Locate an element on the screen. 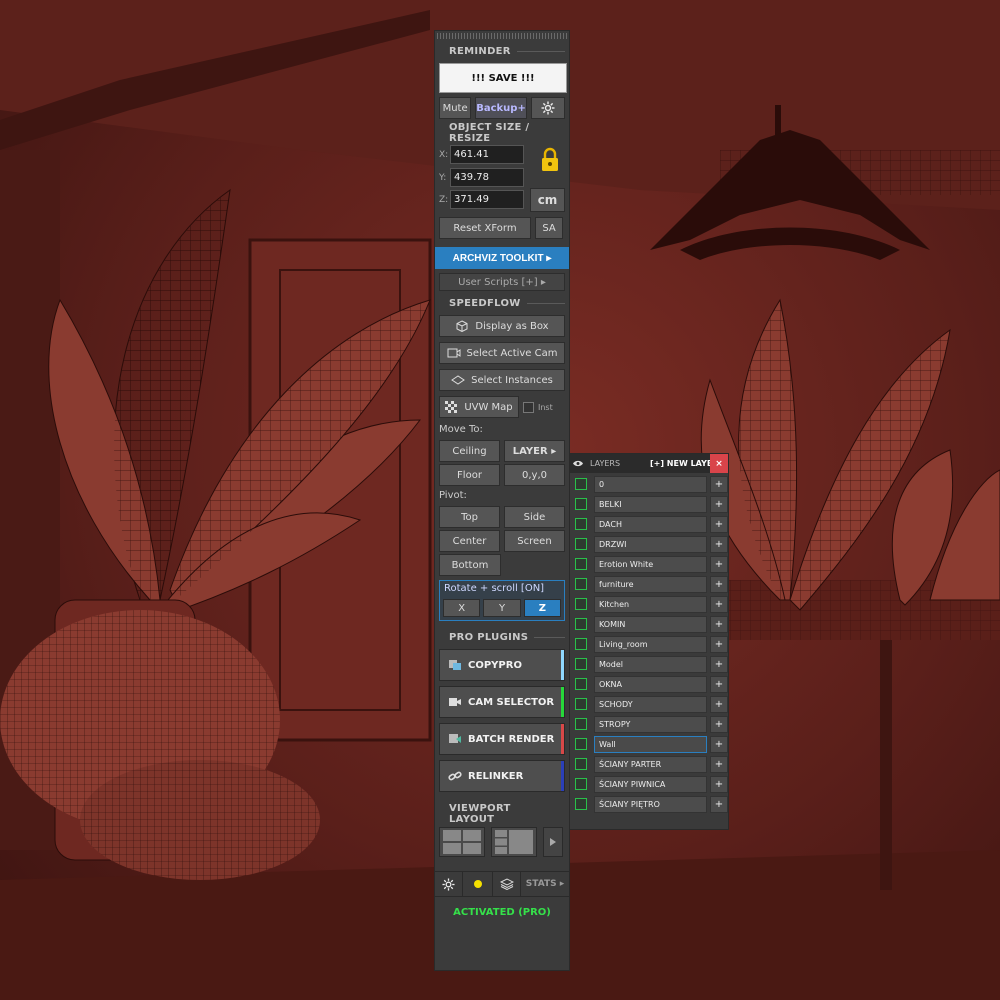 The height and width of the screenshot is (1000, 1000). layer-name: Erotion White is located at coordinates (650, 564).